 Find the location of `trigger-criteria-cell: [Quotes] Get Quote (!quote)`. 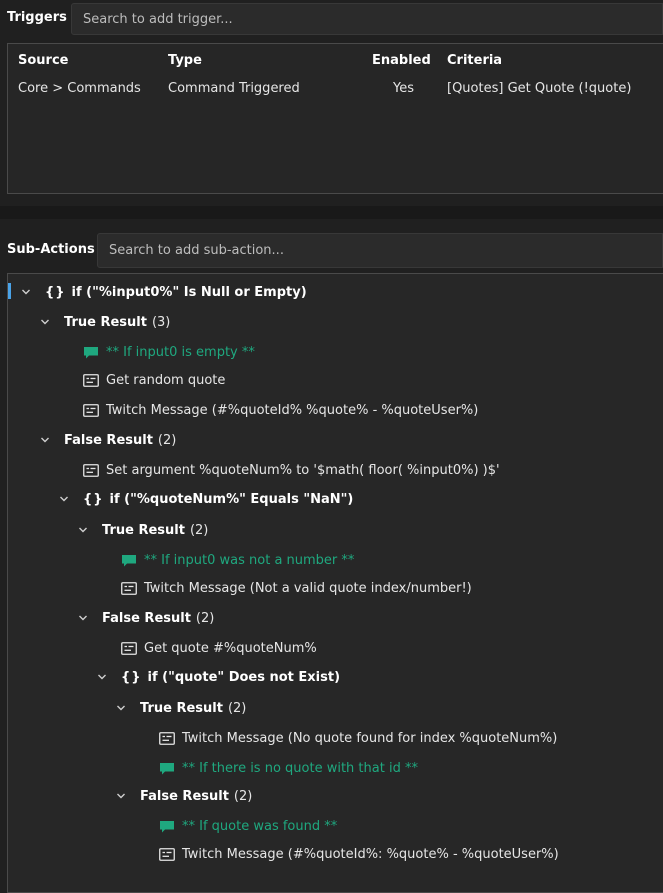

trigger-criteria-cell: [Quotes] Get Quote (!quote) is located at coordinates (539, 88).